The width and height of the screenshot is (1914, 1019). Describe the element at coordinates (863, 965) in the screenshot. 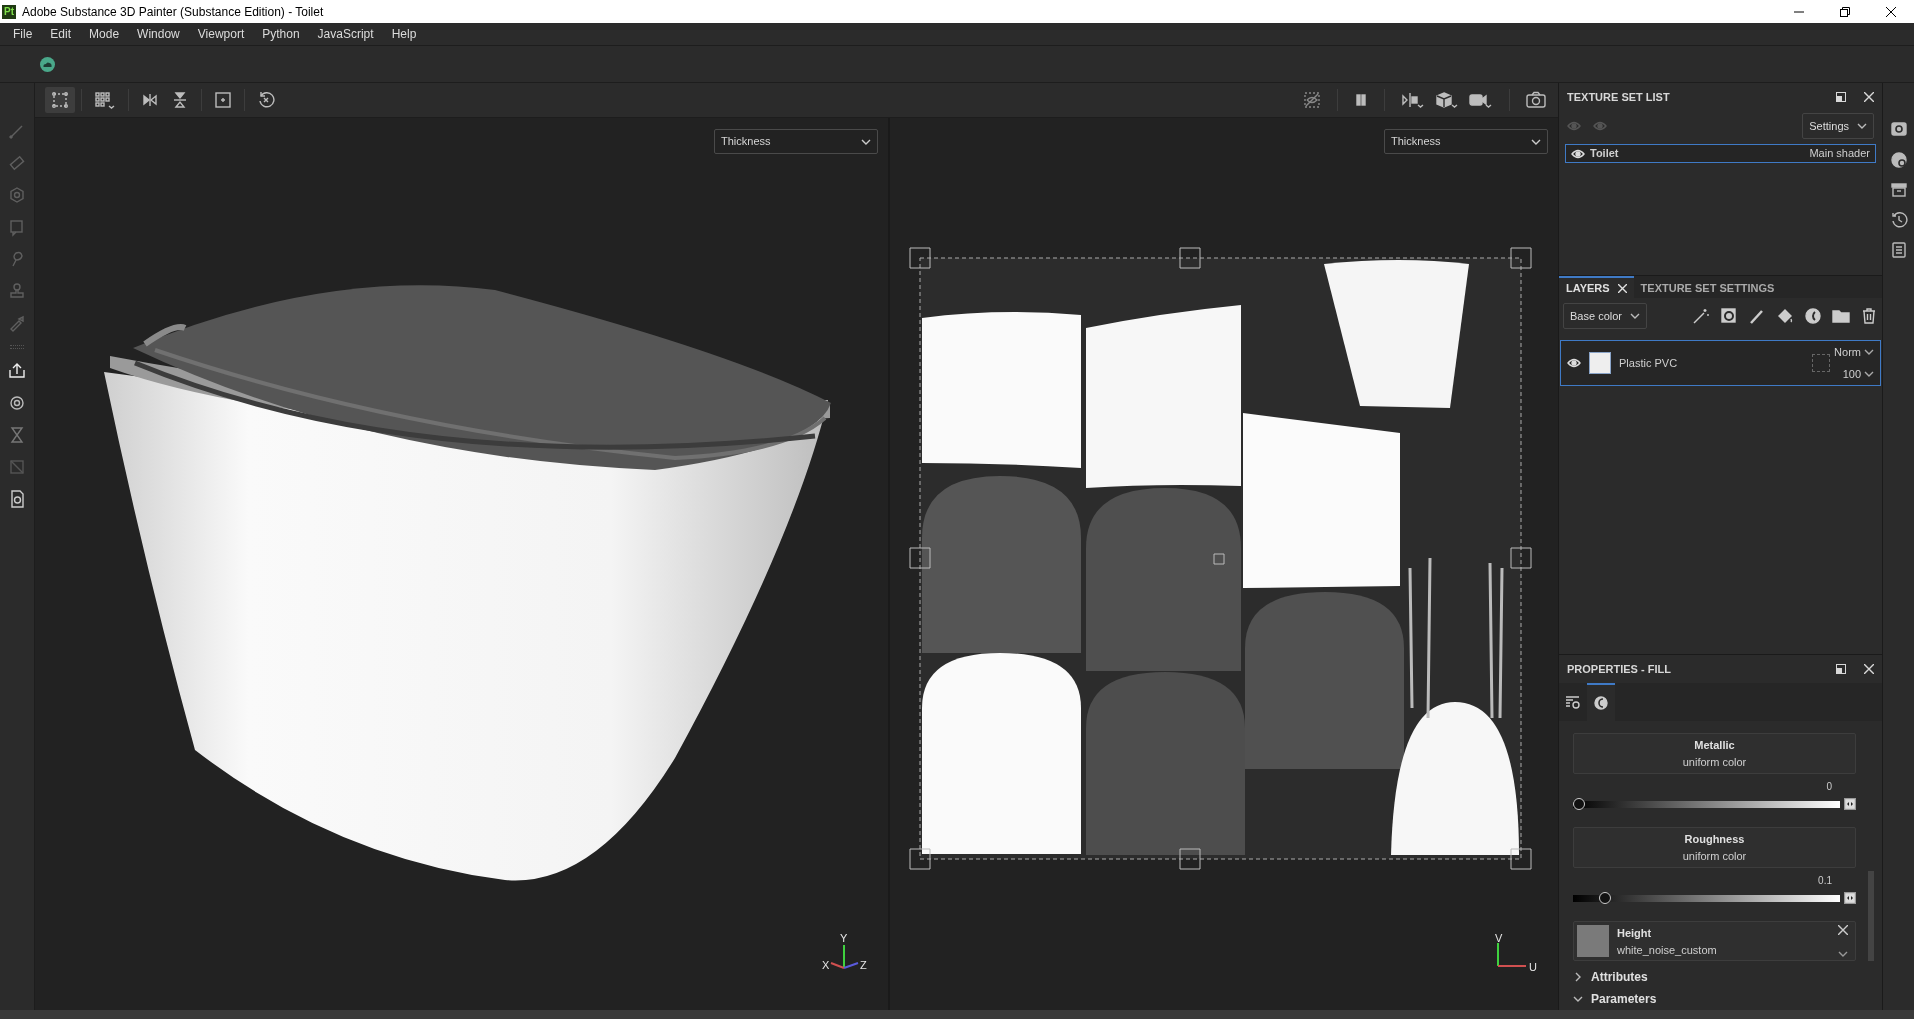

I see `axis-label: Z` at that location.